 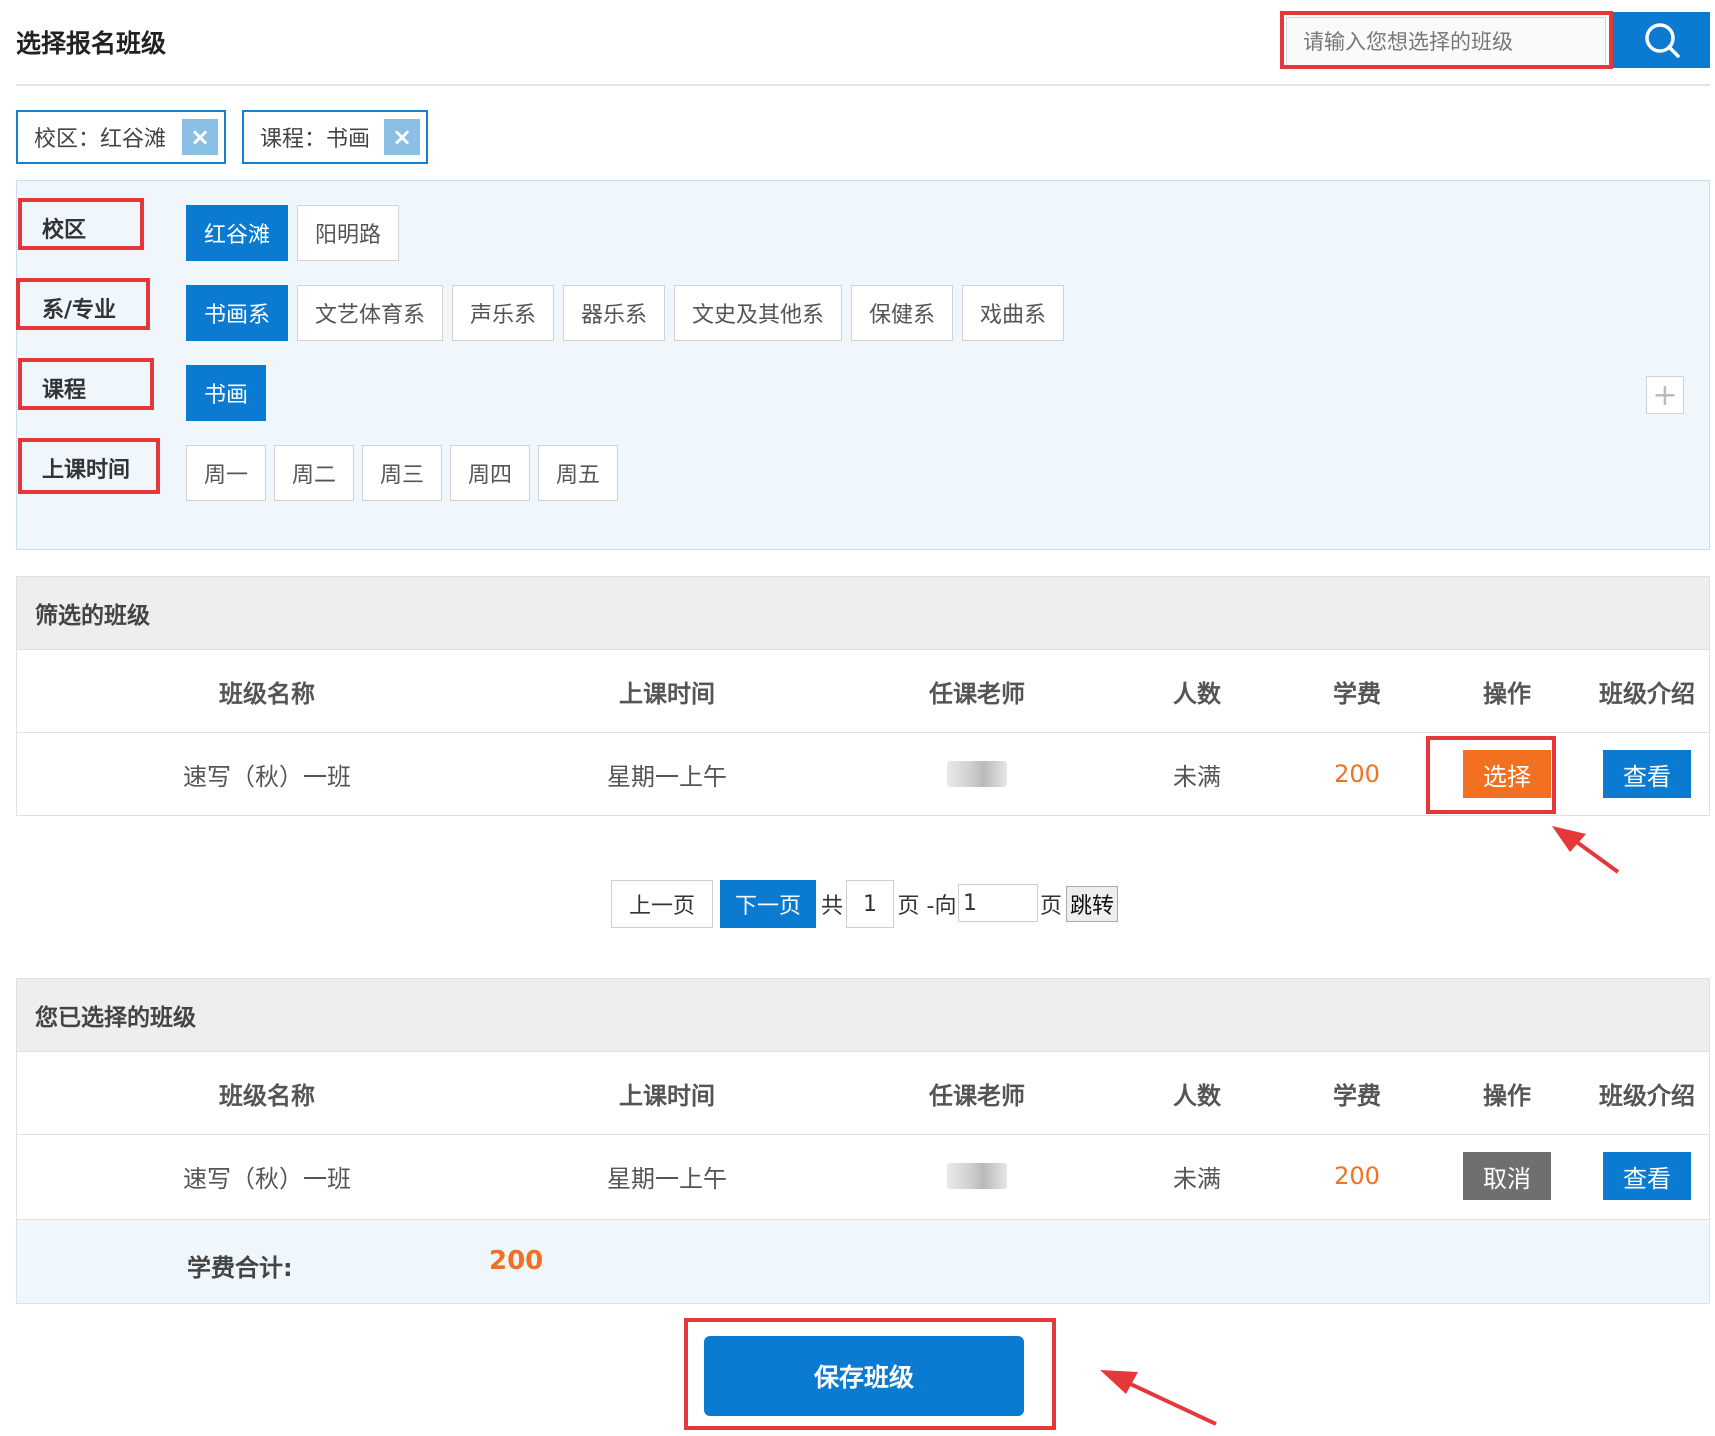 What do you see at coordinates (1158, 1398) in the screenshot?
I see `arrow-to-save-icon` at bounding box center [1158, 1398].